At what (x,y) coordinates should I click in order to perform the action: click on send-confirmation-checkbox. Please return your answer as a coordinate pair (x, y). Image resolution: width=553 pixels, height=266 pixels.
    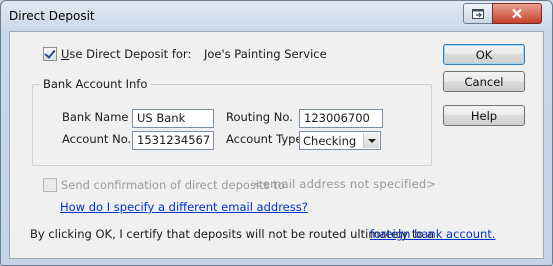
    Looking at the image, I should click on (50, 185).